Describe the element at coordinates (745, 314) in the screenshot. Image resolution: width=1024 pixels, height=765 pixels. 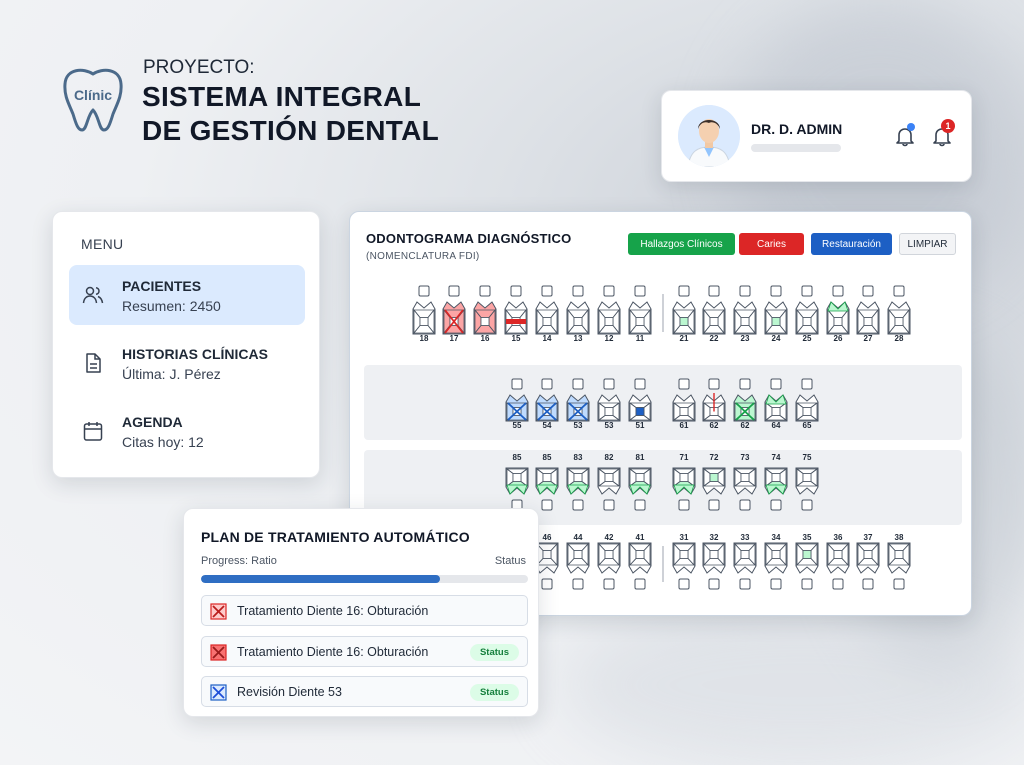
I see `tooth-23: 23` at that location.